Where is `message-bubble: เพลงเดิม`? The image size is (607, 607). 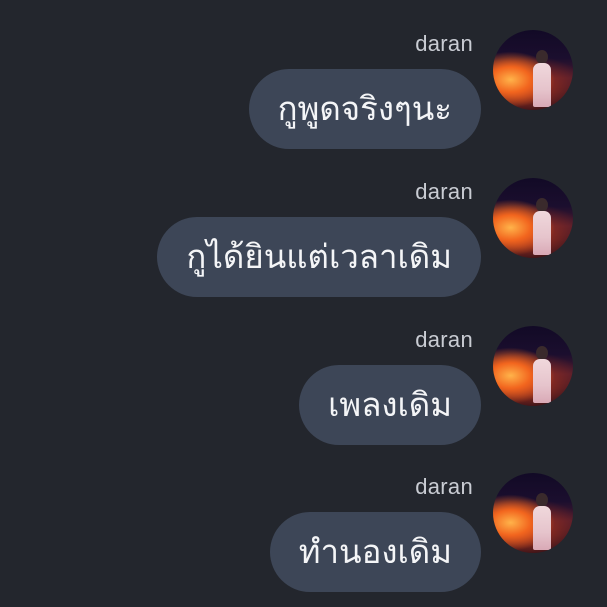 message-bubble: เพลงเดิม is located at coordinates (390, 405).